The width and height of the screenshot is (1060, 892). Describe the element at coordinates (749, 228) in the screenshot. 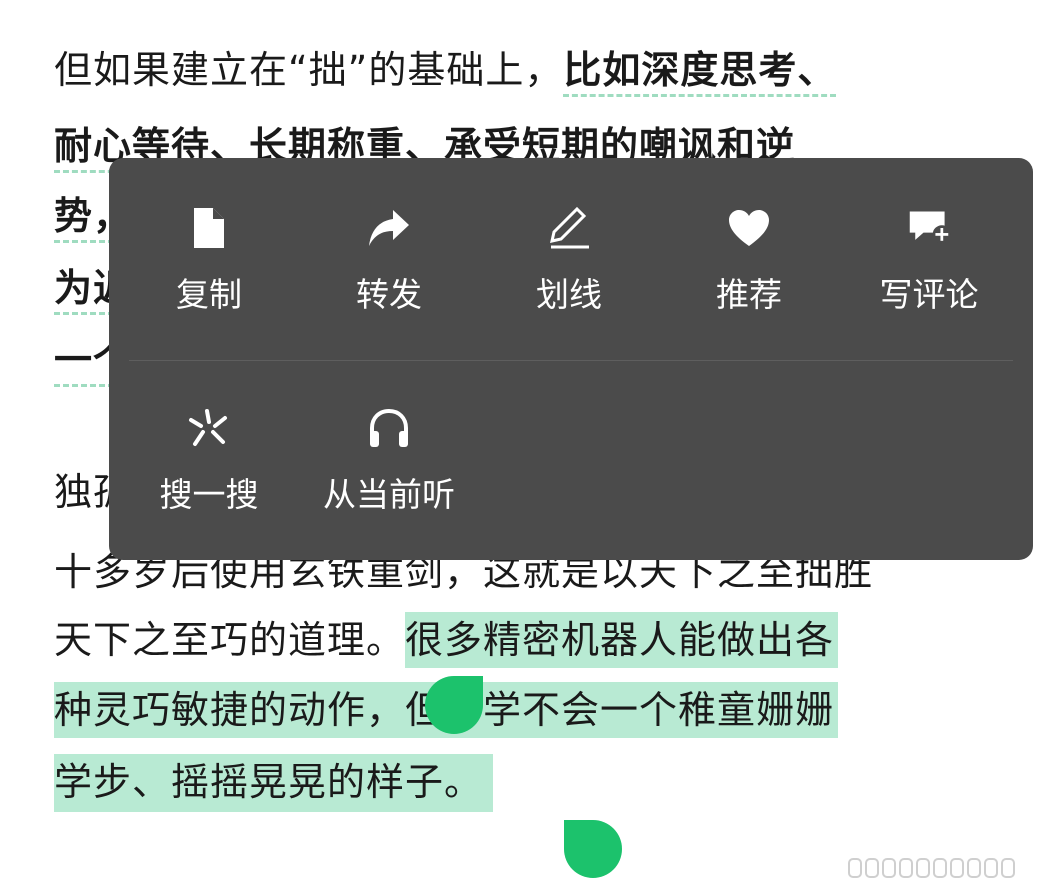

I see `heart-icon` at that location.